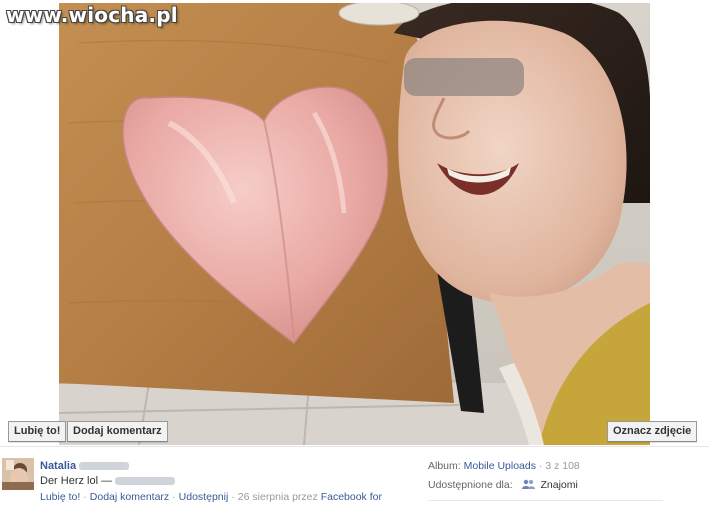 The width and height of the screenshot is (709, 505). Describe the element at coordinates (129, 497) in the screenshot. I see `add-comment-link: Dodaj komentarz` at that location.